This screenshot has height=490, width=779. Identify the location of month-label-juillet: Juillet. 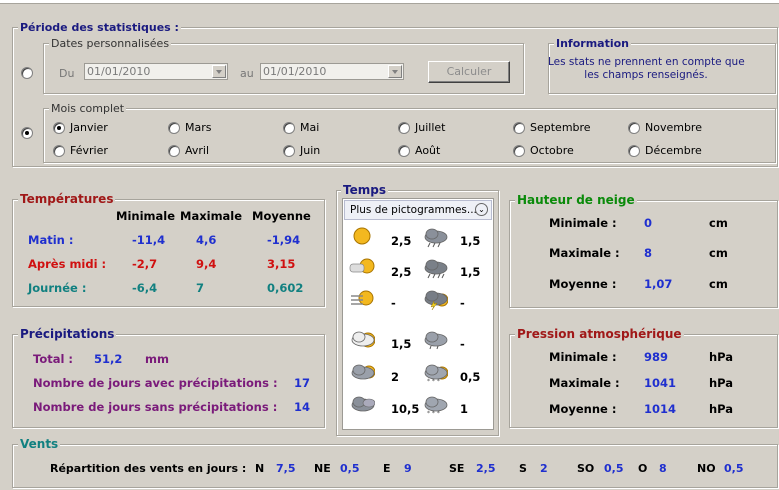
(430, 127).